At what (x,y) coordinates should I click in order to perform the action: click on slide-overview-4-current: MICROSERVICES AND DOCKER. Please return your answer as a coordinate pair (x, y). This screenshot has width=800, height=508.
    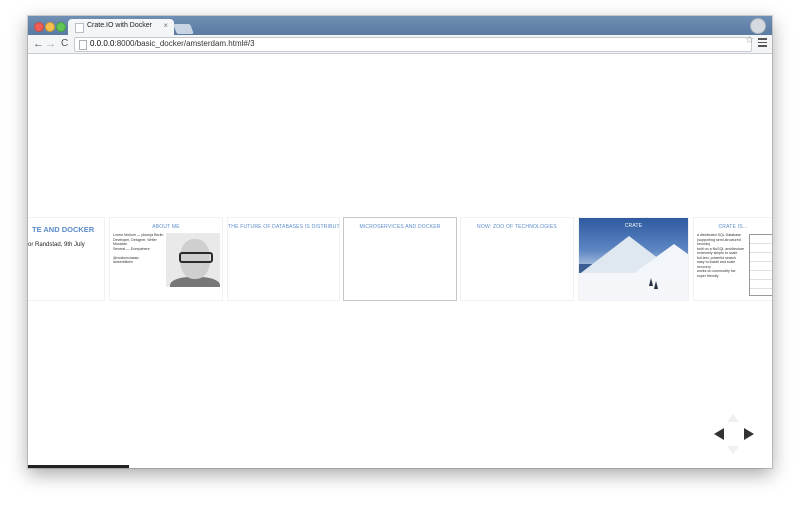
    Looking at the image, I should click on (400, 259).